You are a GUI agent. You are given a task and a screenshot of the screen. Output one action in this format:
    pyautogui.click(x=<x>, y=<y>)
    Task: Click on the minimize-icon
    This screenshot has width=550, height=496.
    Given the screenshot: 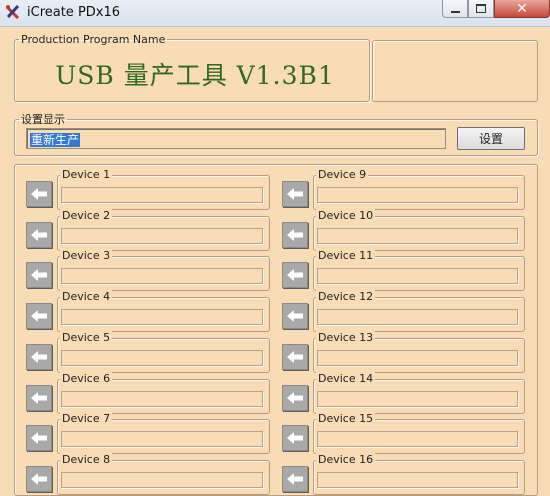 What is the action you would take?
    pyautogui.click(x=455, y=11)
    